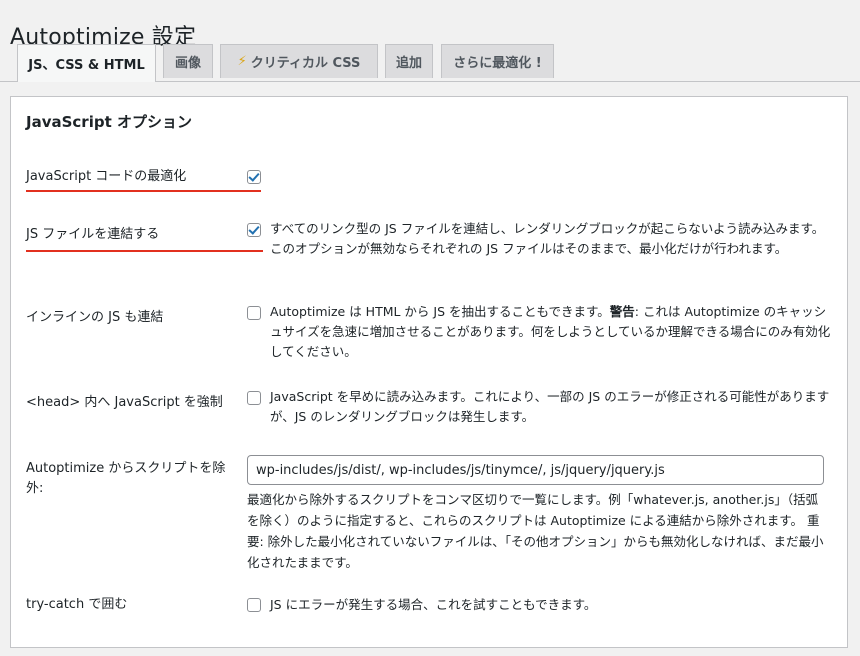 This screenshot has height=656, width=860. I want to click on optimize-js-checkbox, so click(254, 177).